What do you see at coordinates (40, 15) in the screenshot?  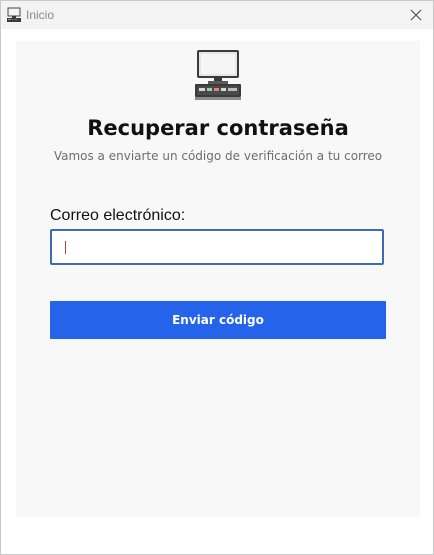 I see `window-title: Inicio` at bounding box center [40, 15].